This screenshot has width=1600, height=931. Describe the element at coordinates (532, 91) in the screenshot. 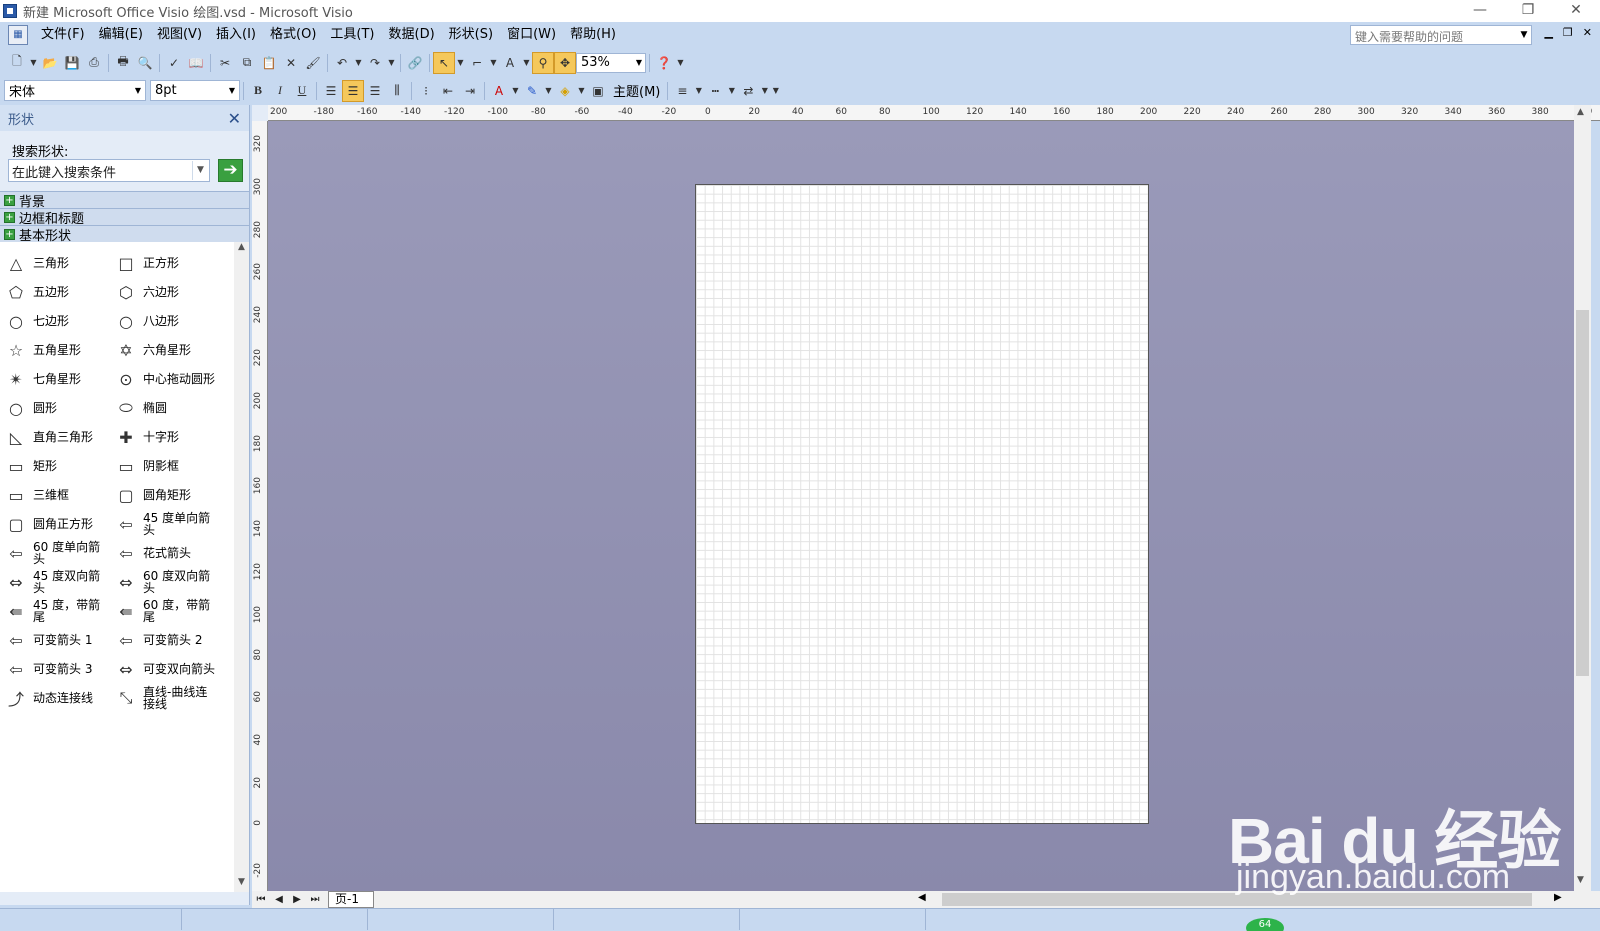

I see `line-color-icon: ✎` at that location.